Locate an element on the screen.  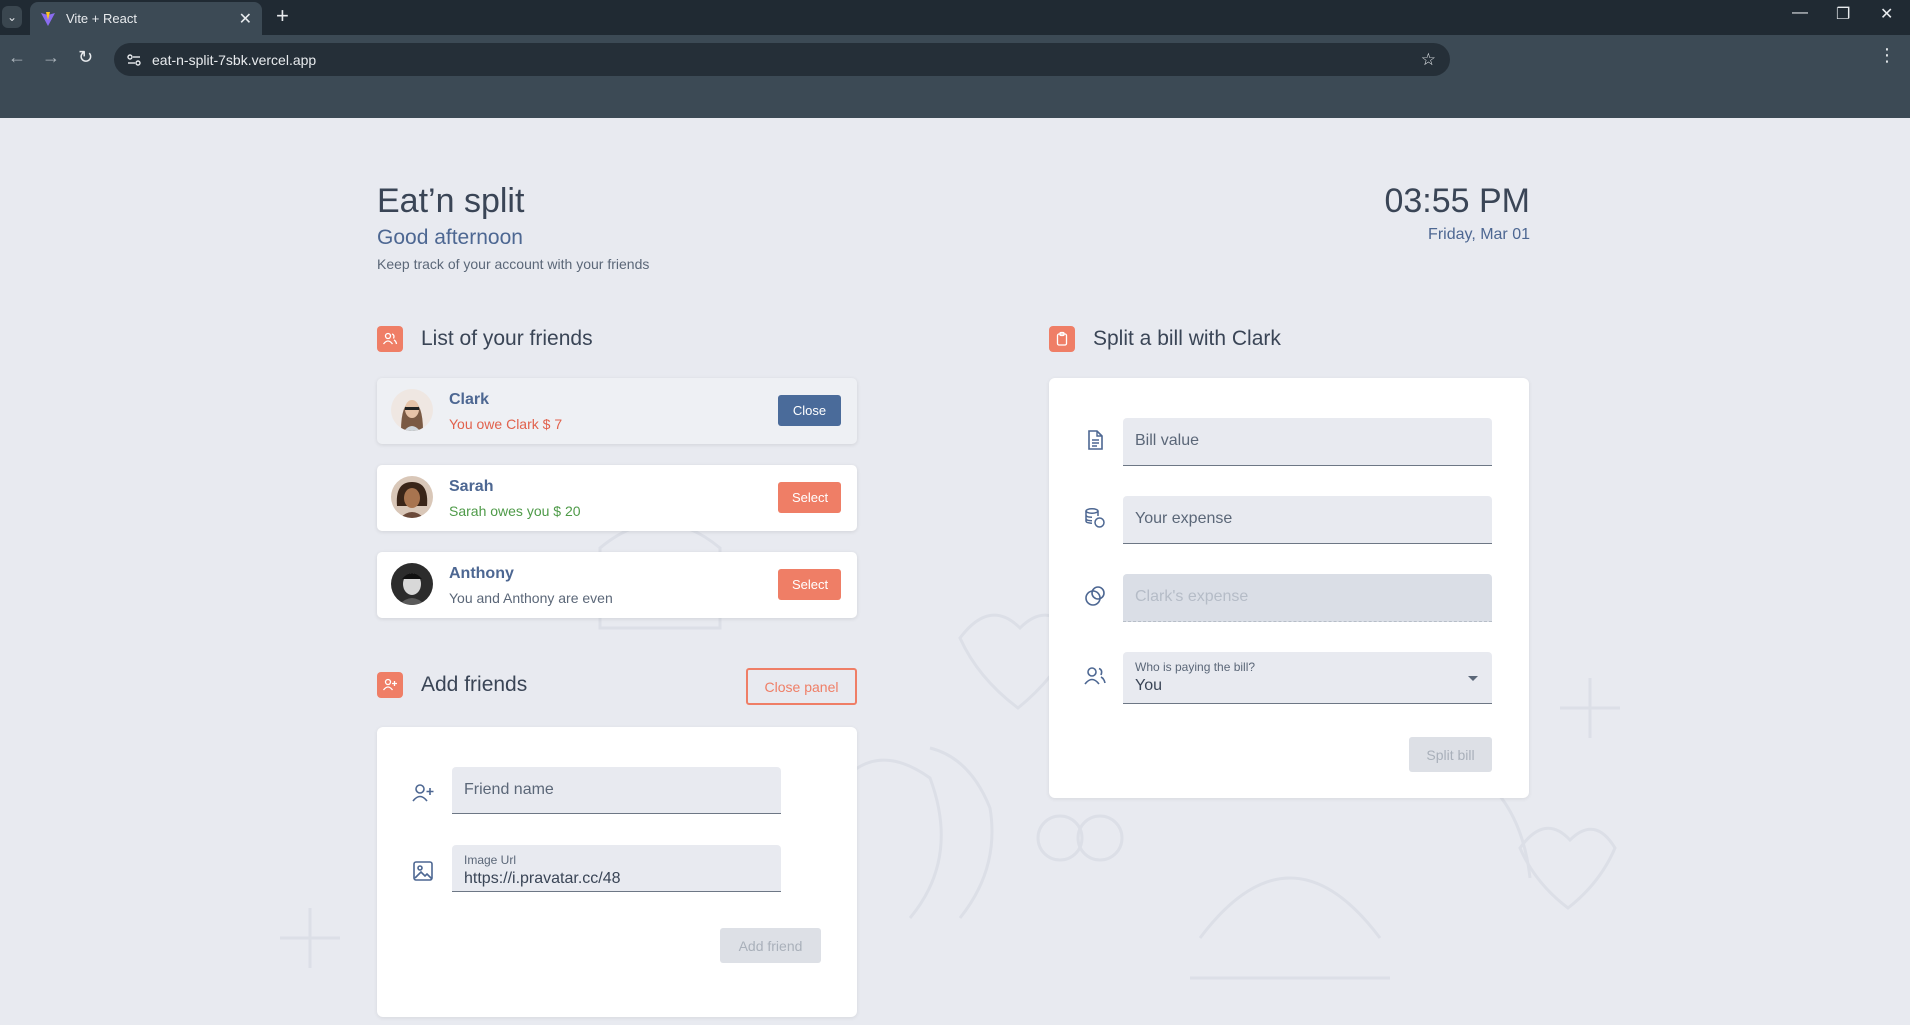
friends-section-title: List of your friends is located at coordinates (507, 338).